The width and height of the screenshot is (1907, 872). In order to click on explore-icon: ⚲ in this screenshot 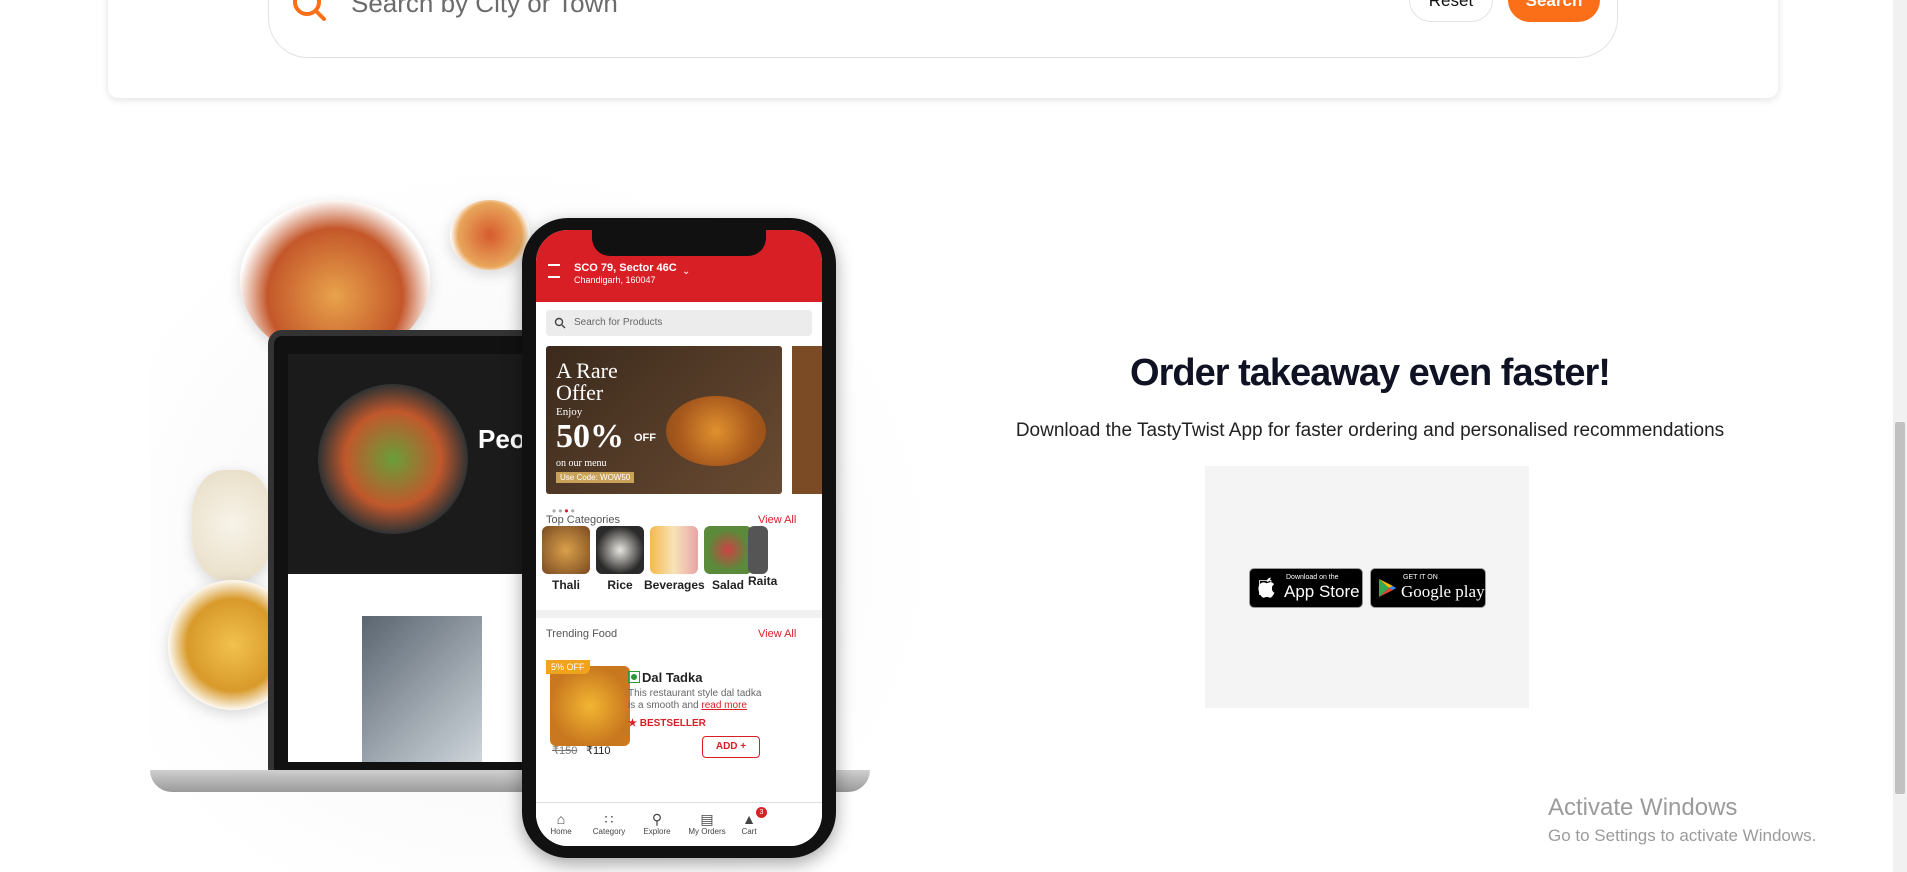, I will do `click(657, 819)`.